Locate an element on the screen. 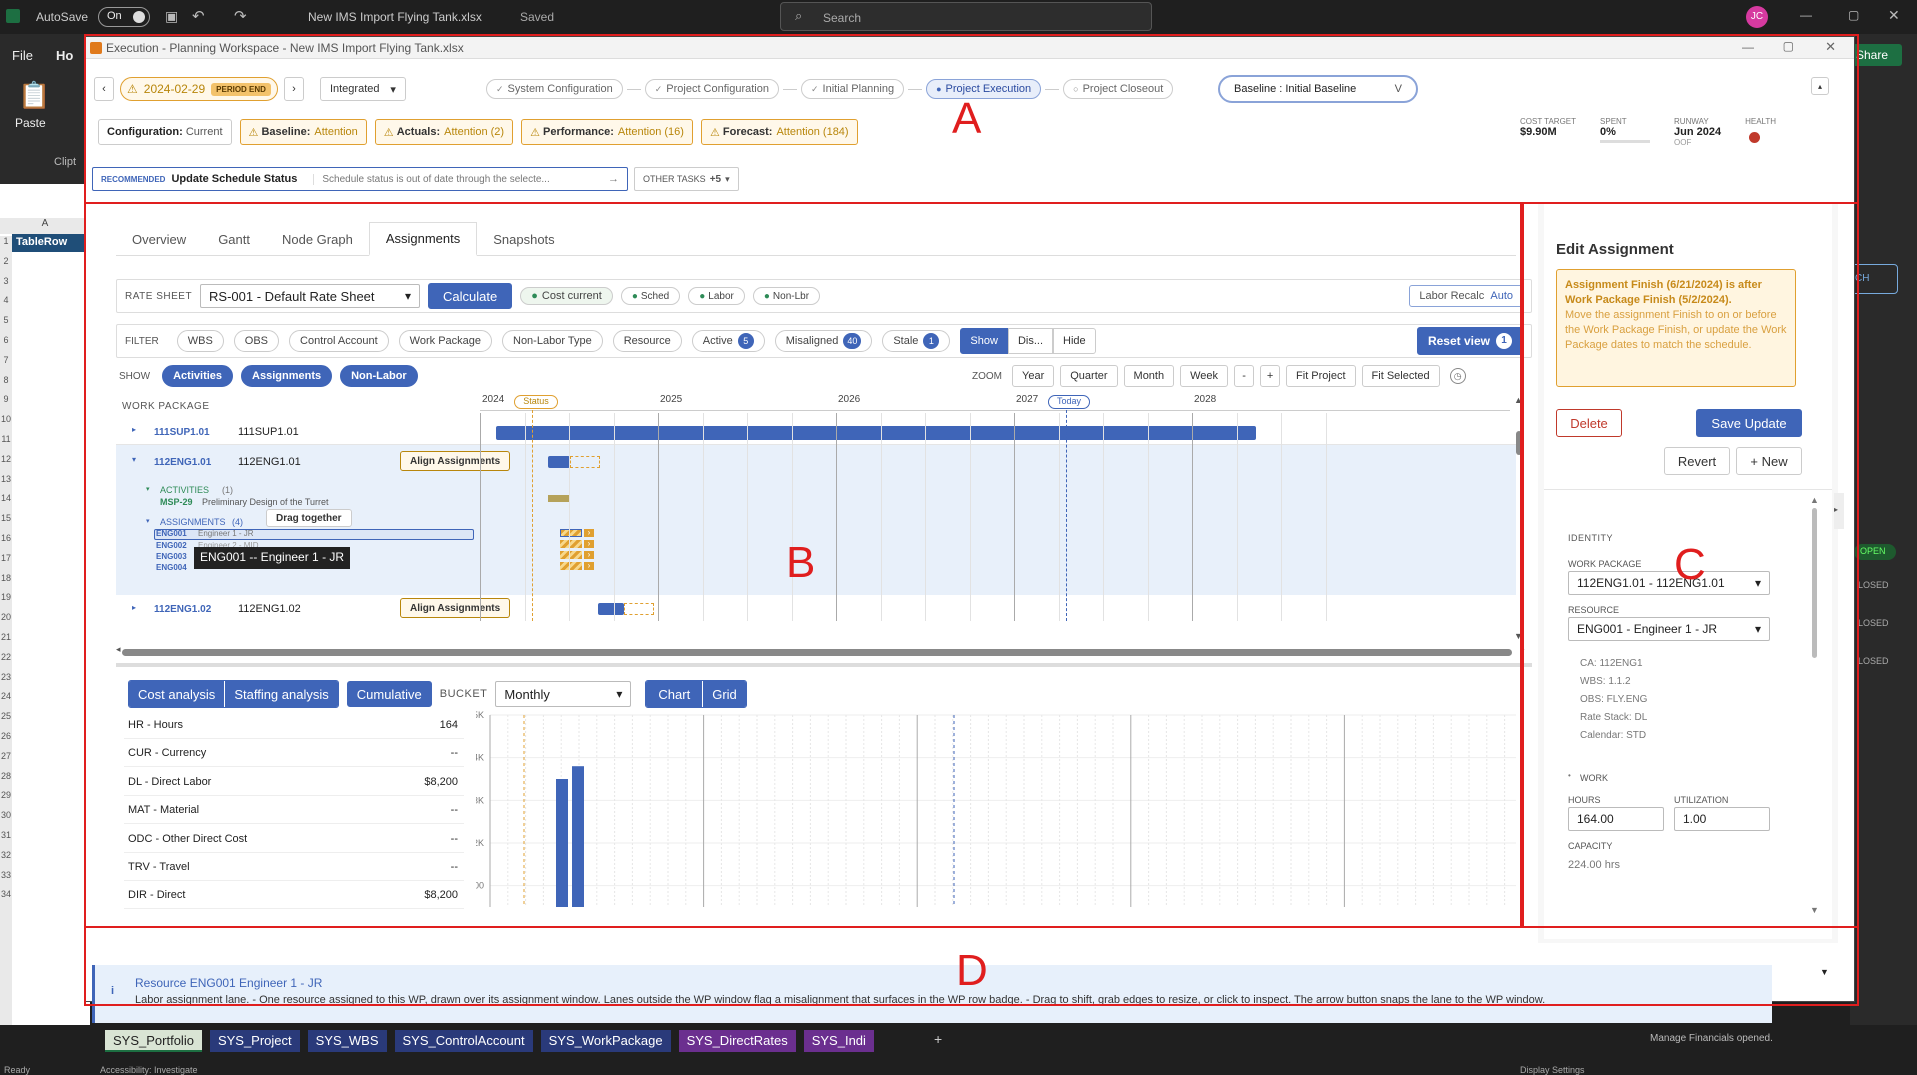 Image resolution: width=1917 pixels, height=1075 pixels. row-number: 19 is located at coordinates (6, 597).